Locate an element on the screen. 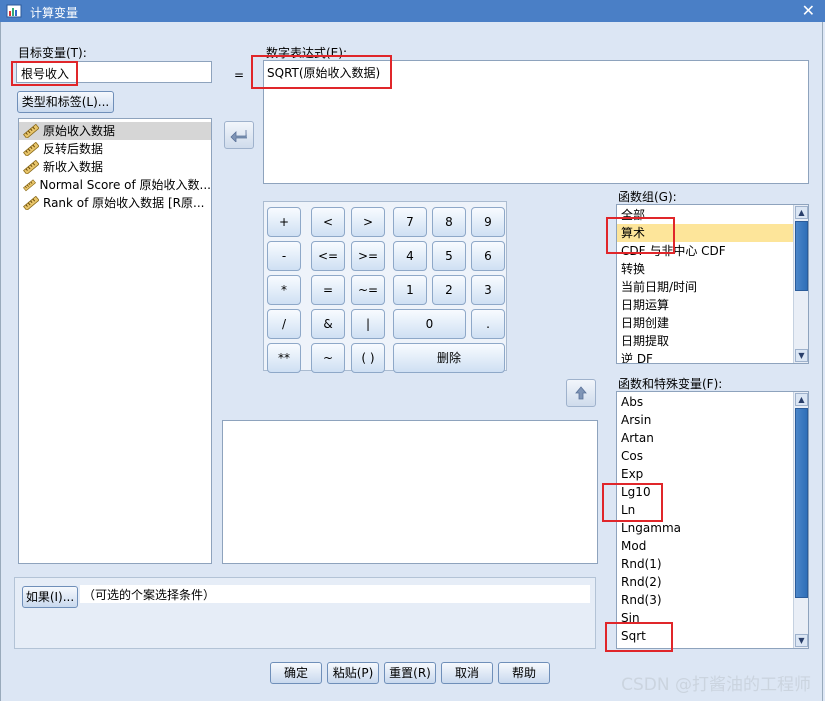 This screenshot has width=825, height=701. calc-key: < is located at coordinates (328, 222).